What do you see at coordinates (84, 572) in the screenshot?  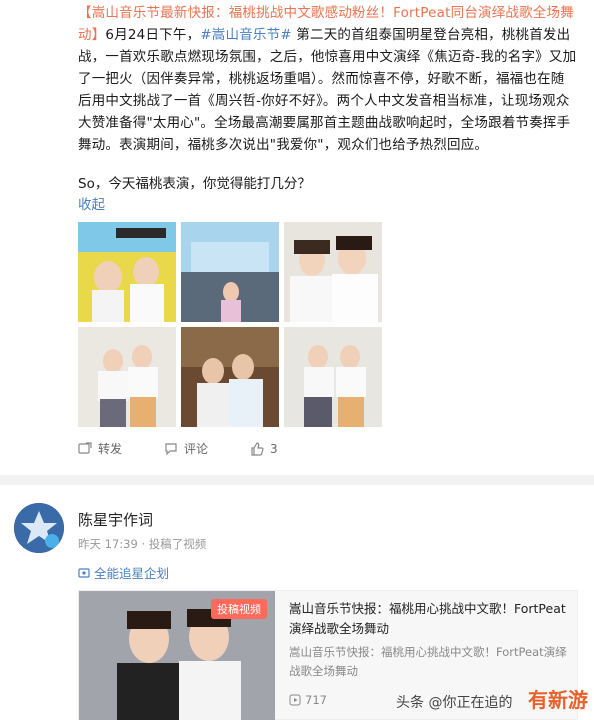 I see `link-icon` at bounding box center [84, 572].